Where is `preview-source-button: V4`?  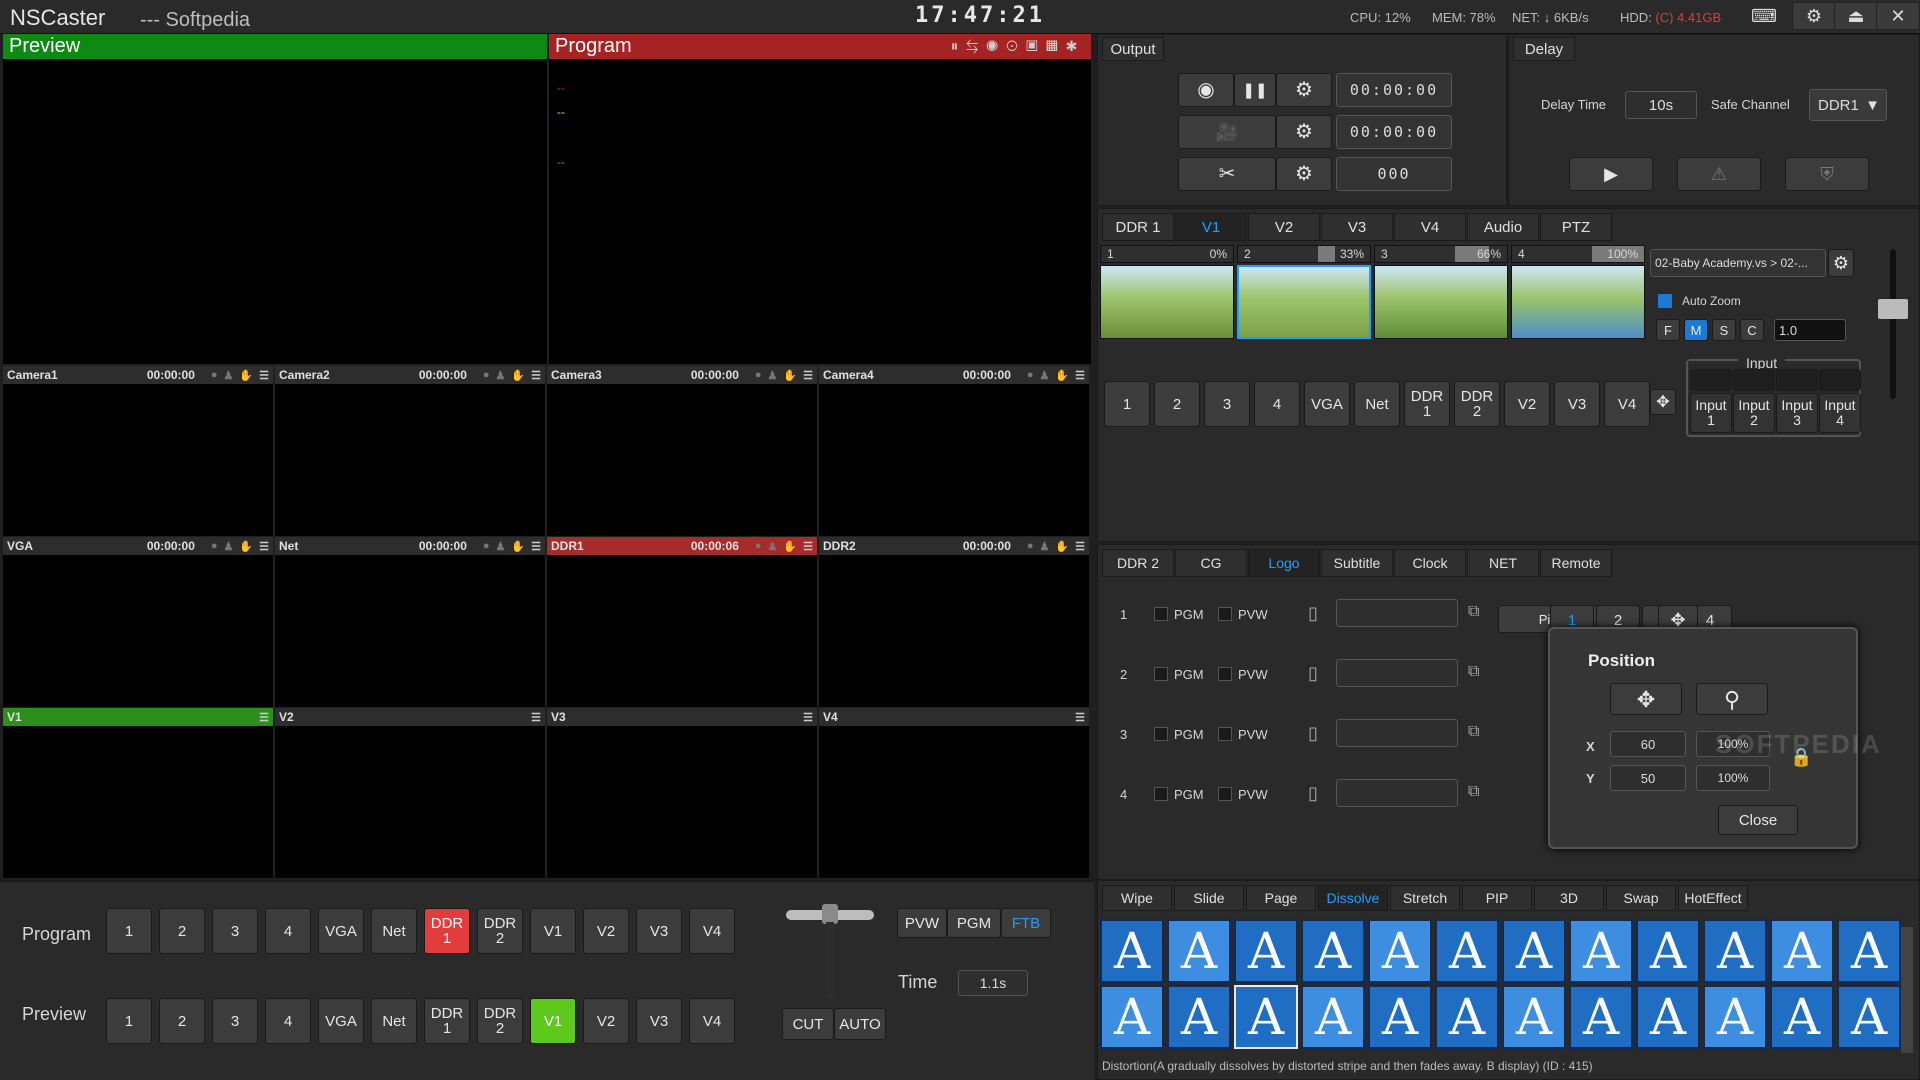 preview-source-button: V4 is located at coordinates (712, 1021).